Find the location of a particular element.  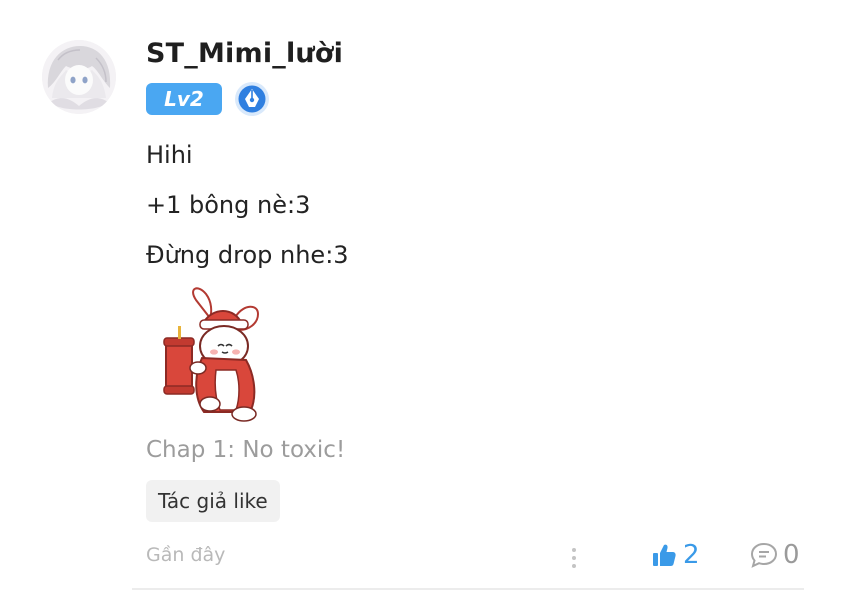

chapter-label: Chap 1: No toxic! is located at coordinates (245, 450).